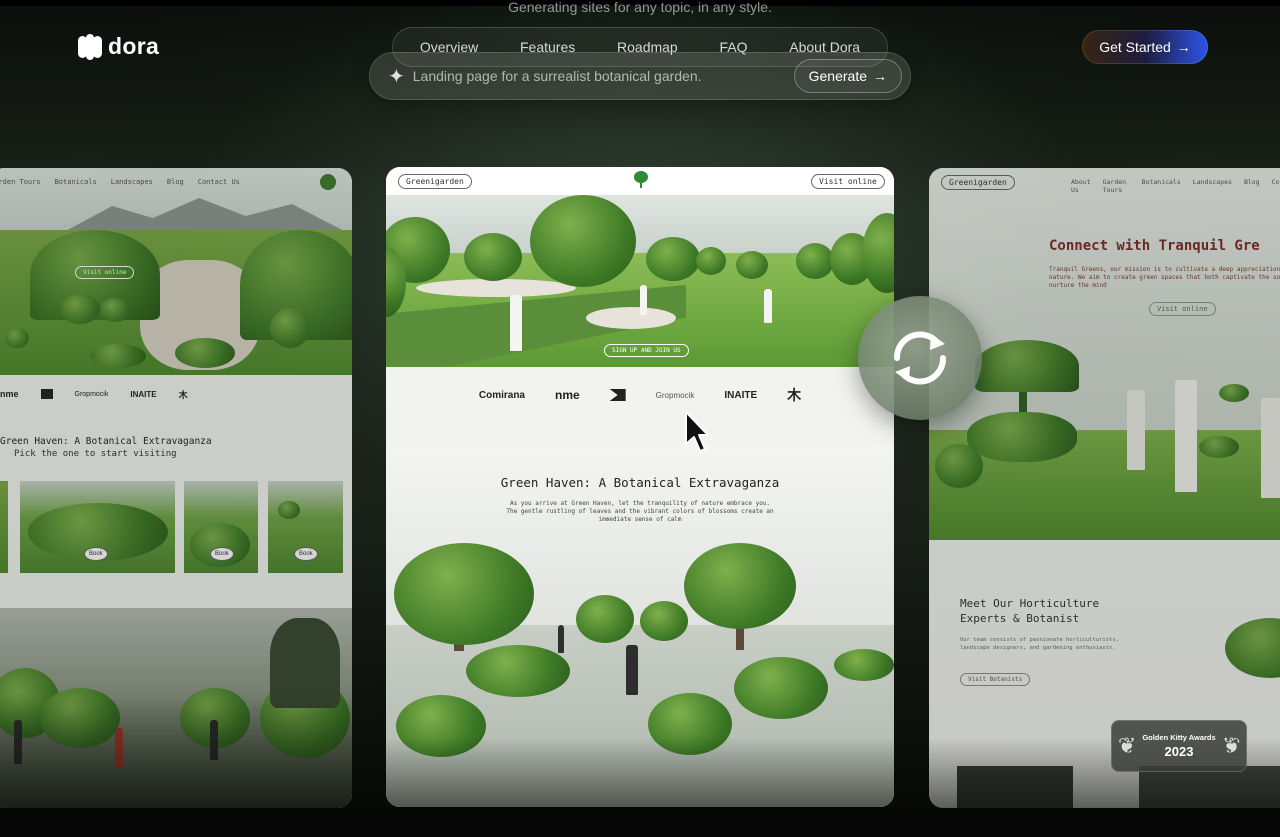 This screenshot has width=1280, height=837. Describe the element at coordinates (697, 431) in the screenshot. I see `mouse-cursor-icon` at that location.